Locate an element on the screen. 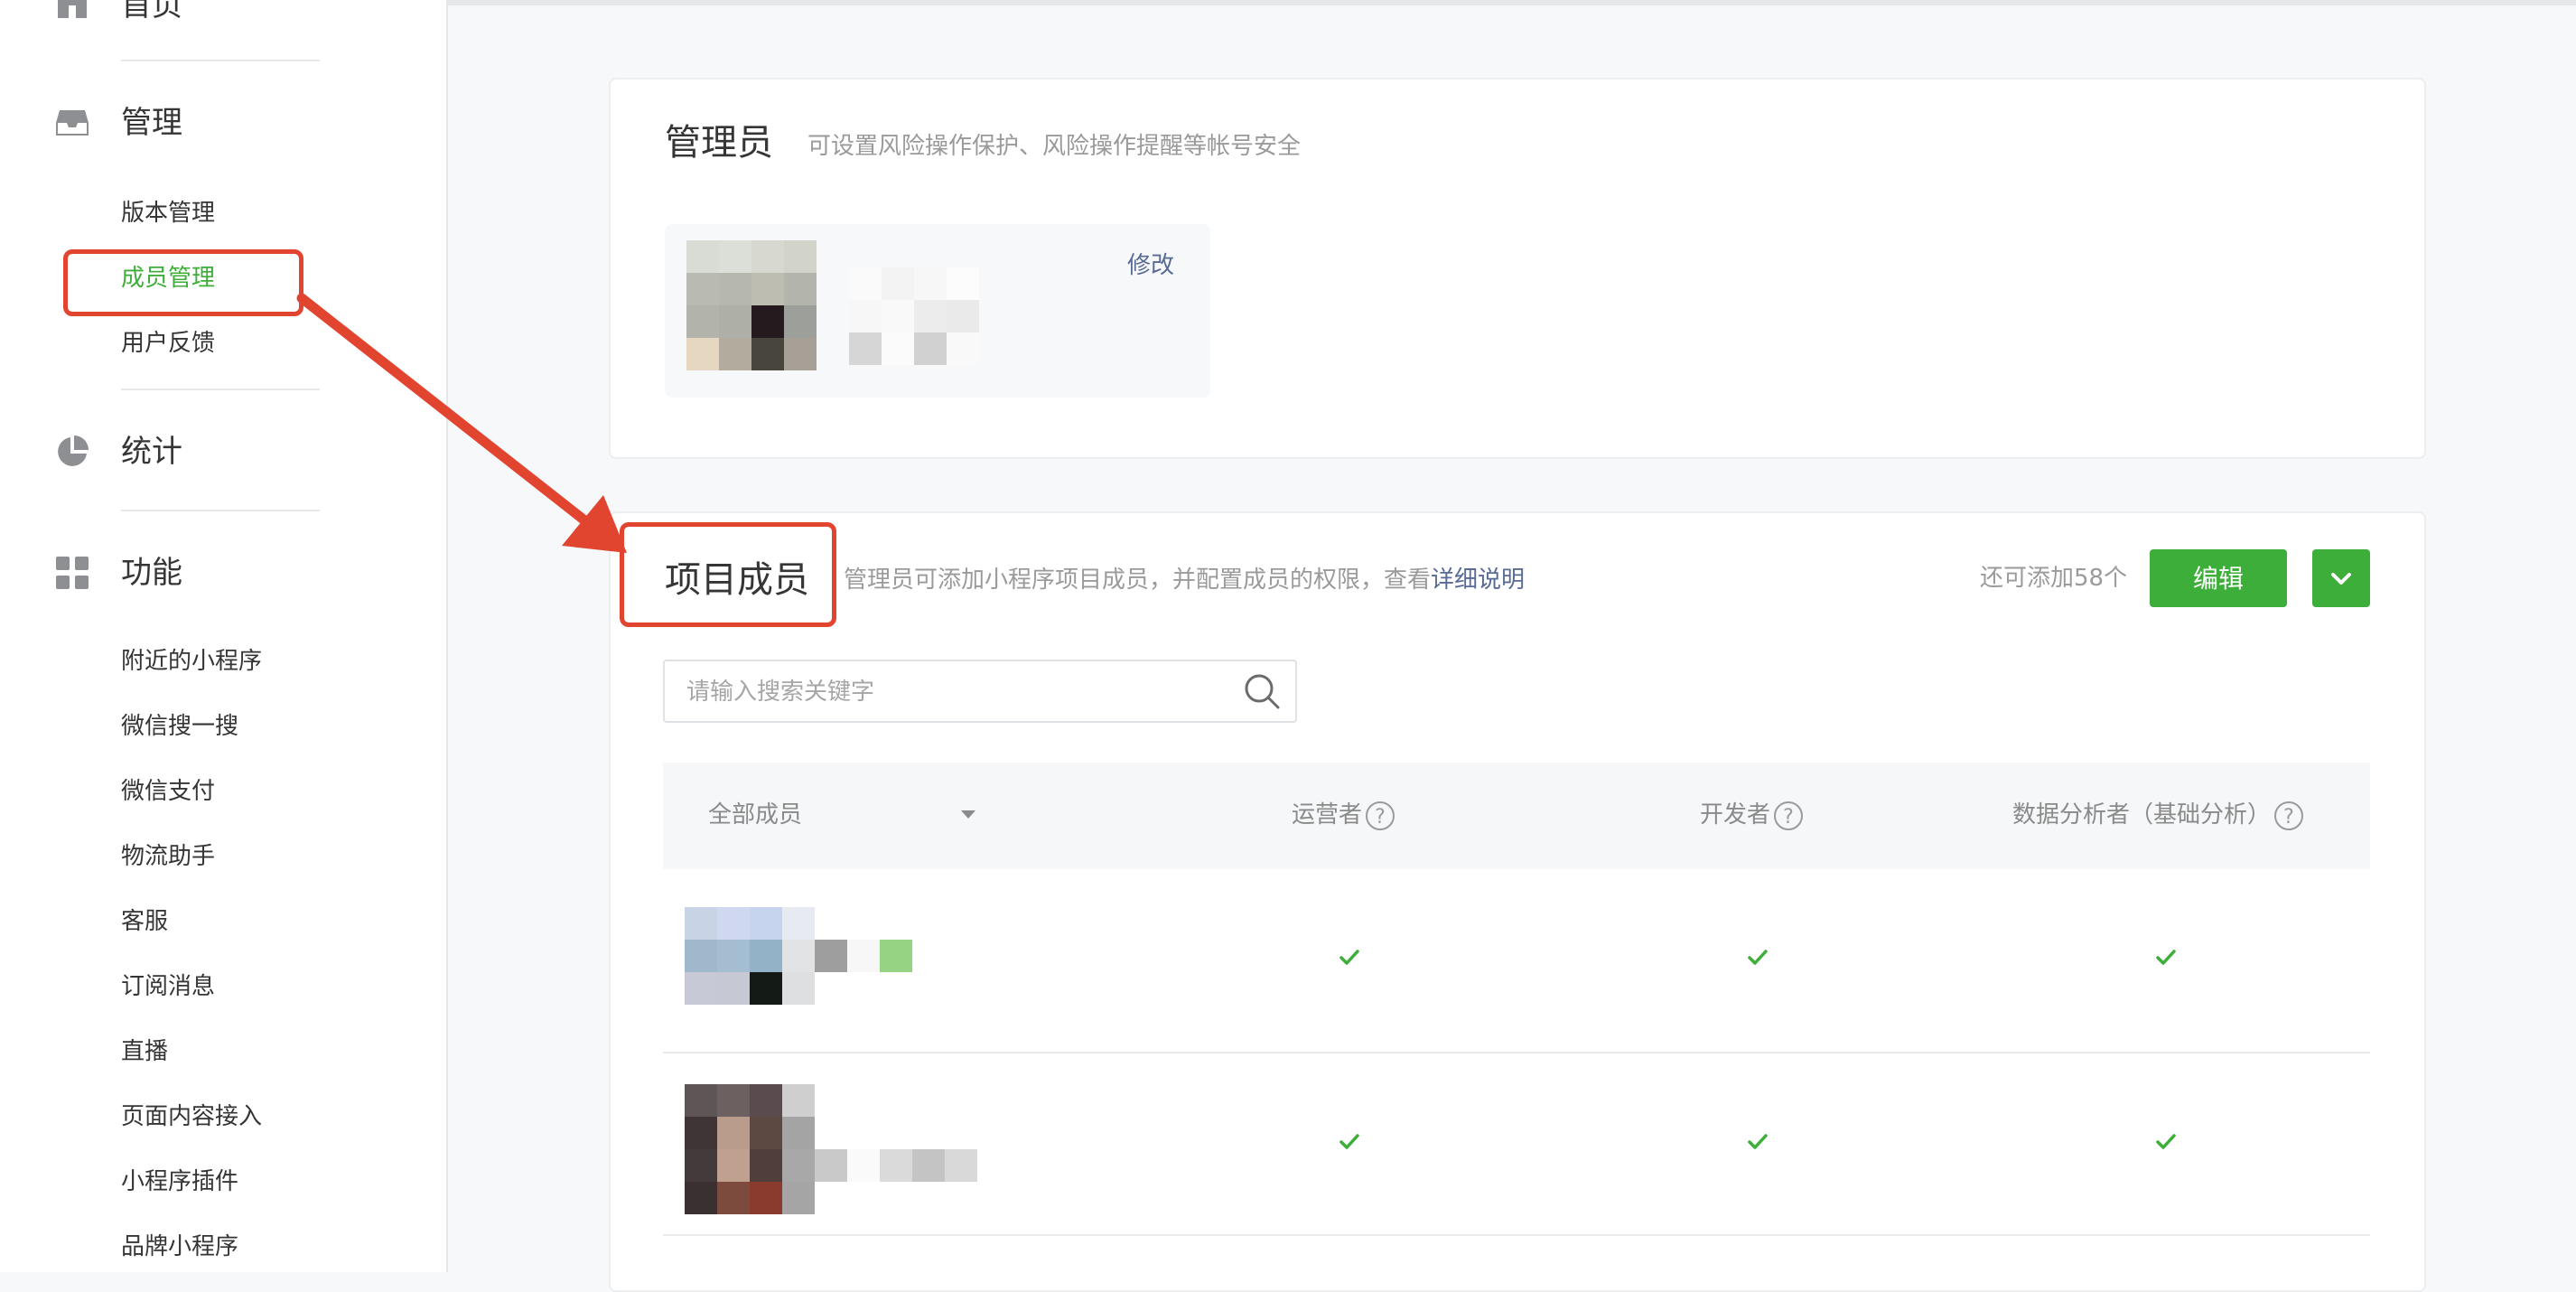  modify-admin-link: 修改 is located at coordinates (1150, 266).